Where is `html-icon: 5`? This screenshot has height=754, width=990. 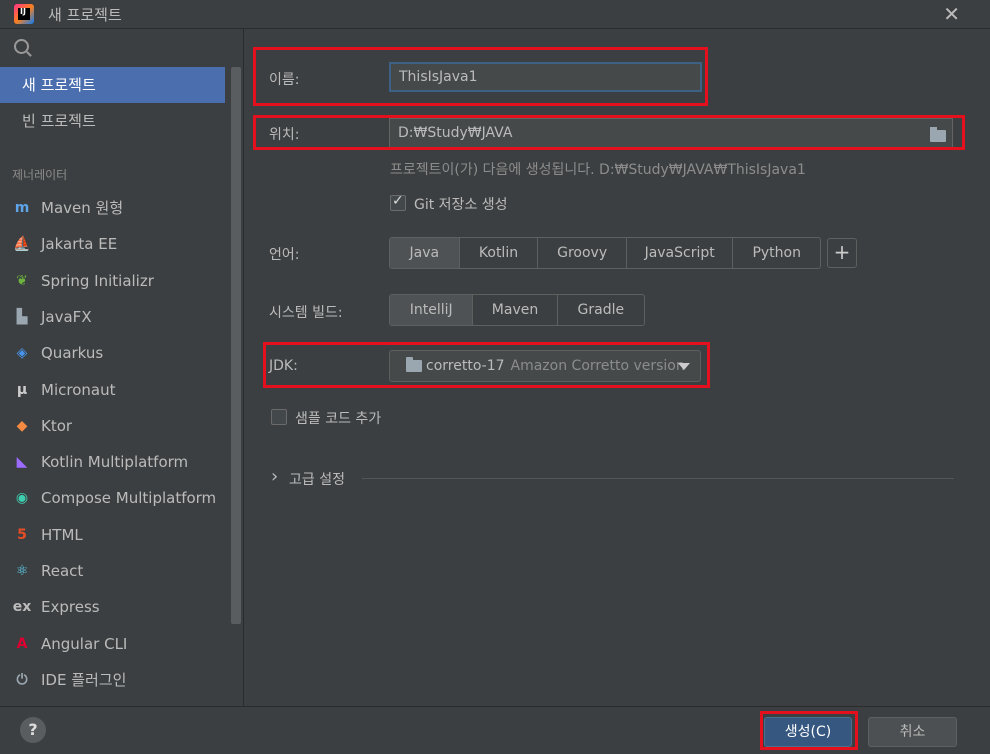 html-icon: 5 is located at coordinates (22, 534).